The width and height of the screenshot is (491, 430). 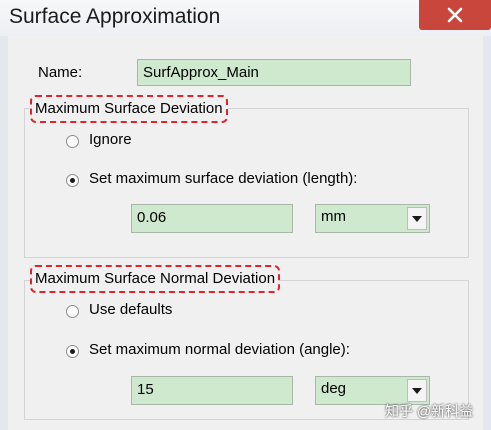 I want to click on normal-deviation-legend: Maximum Surface Normal Deviation, so click(x=155, y=279).